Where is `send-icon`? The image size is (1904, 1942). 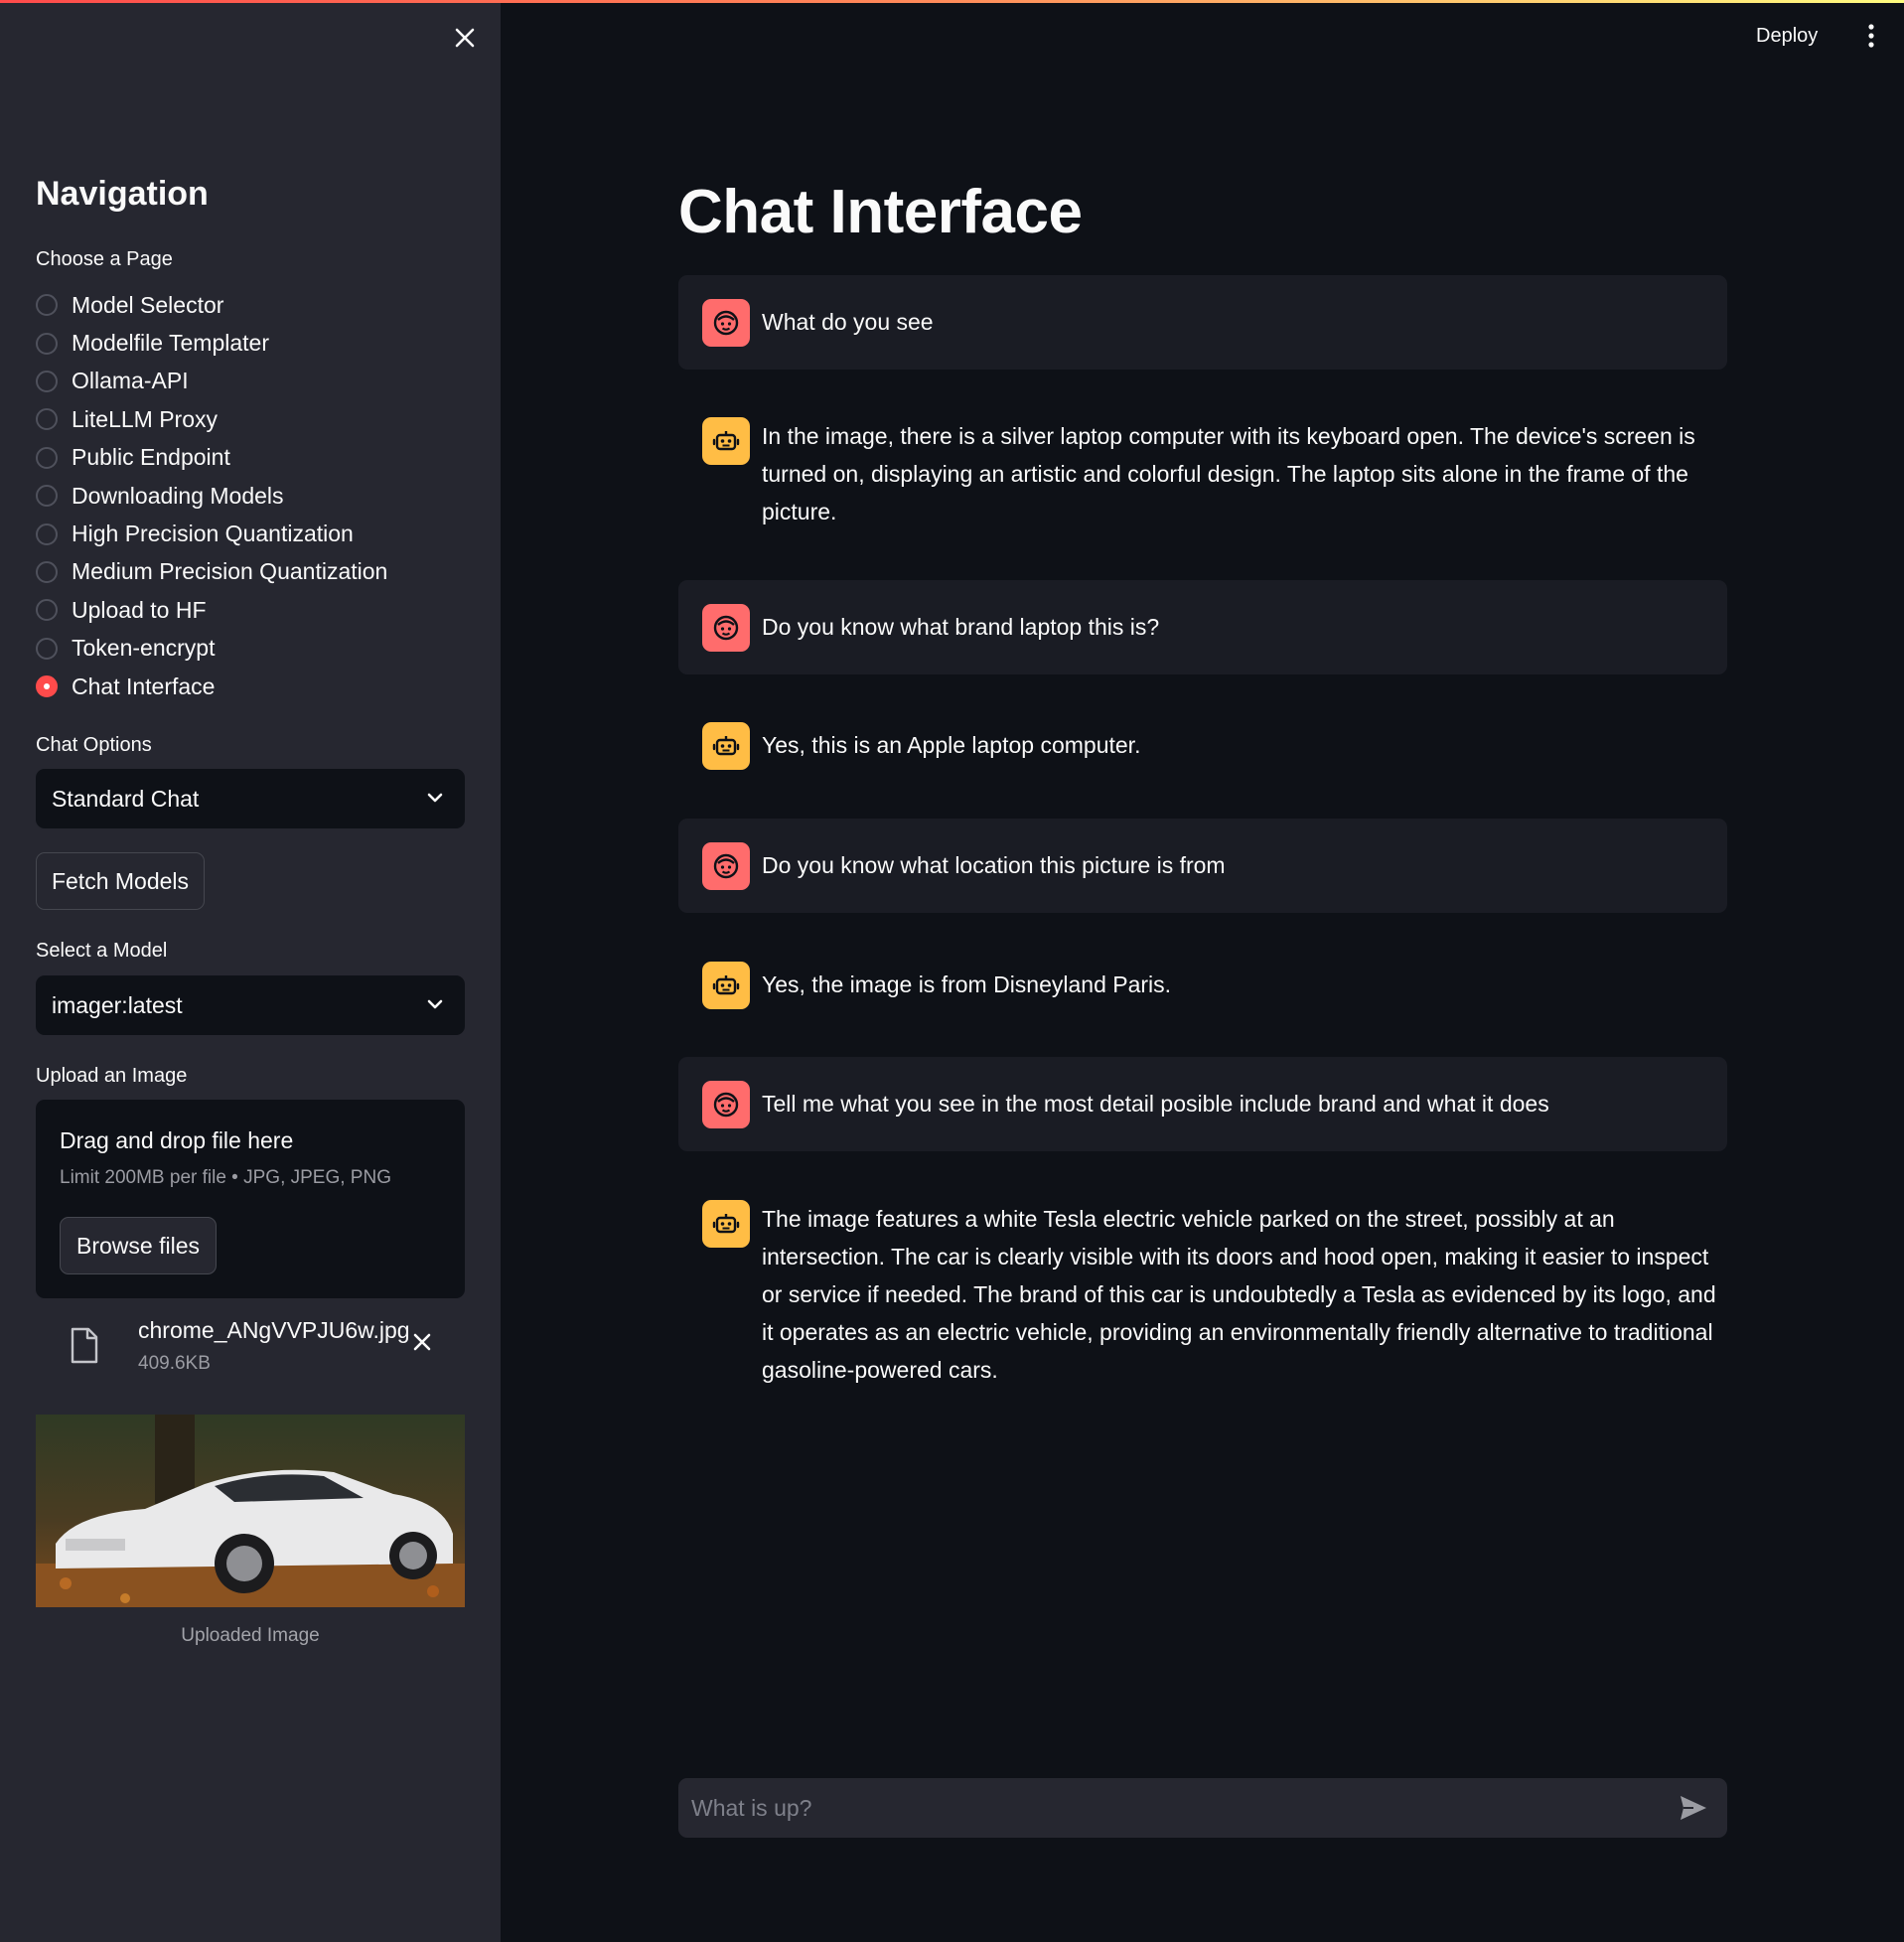 send-icon is located at coordinates (1693, 1808).